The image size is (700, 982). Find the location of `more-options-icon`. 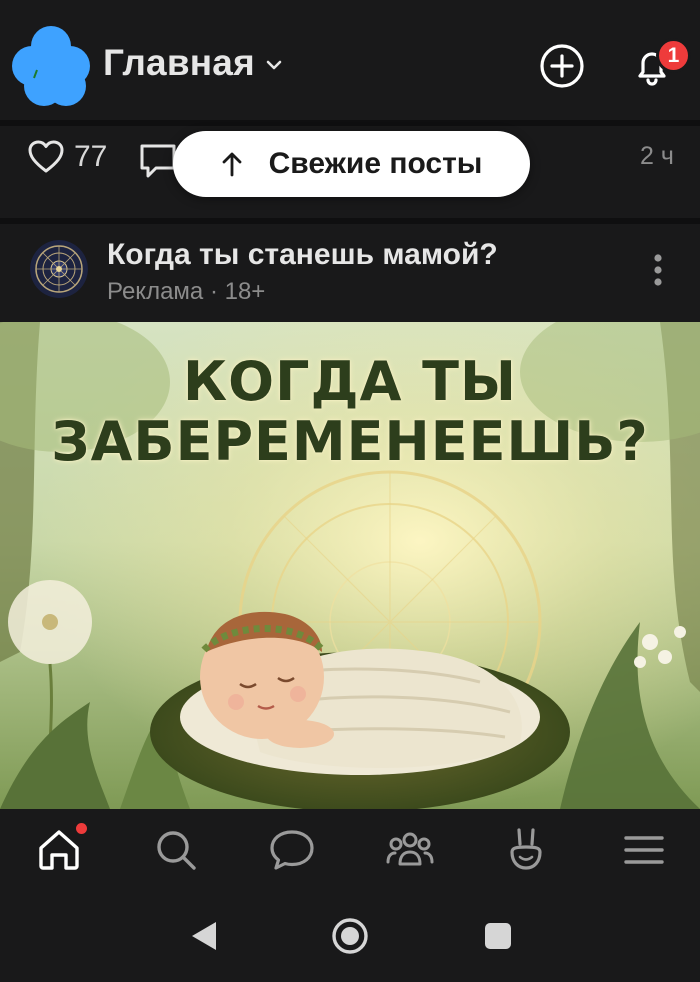

more-options-icon is located at coordinates (658, 270).